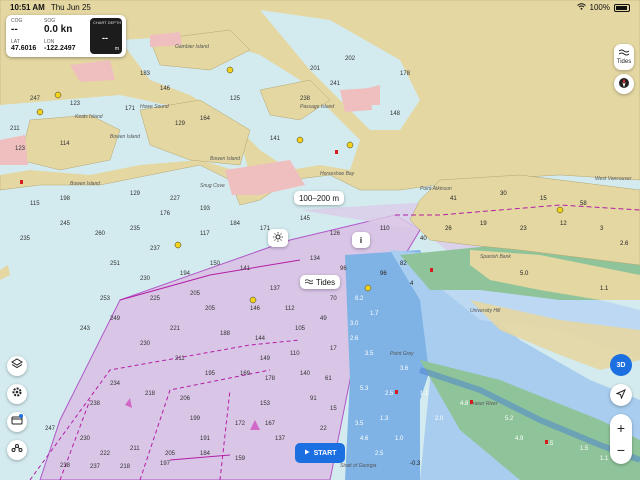 Image resolution: width=640 pixels, height=480 pixels. I want to click on svg-text: 1.5, so click(584, 449).